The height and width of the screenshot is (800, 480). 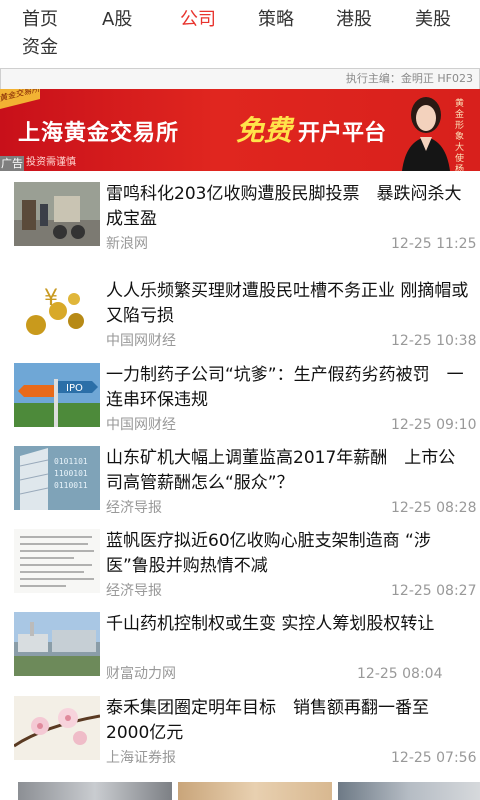 I want to click on news-time: 12-25 07:56, so click(x=434, y=758).